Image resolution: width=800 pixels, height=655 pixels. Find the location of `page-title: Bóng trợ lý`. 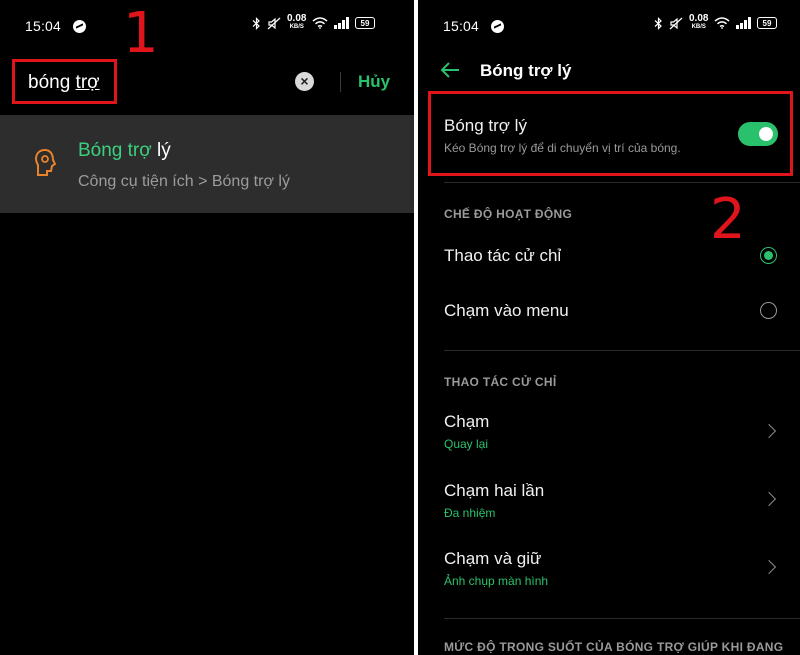

page-title: Bóng trợ lý is located at coordinates (526, 70).